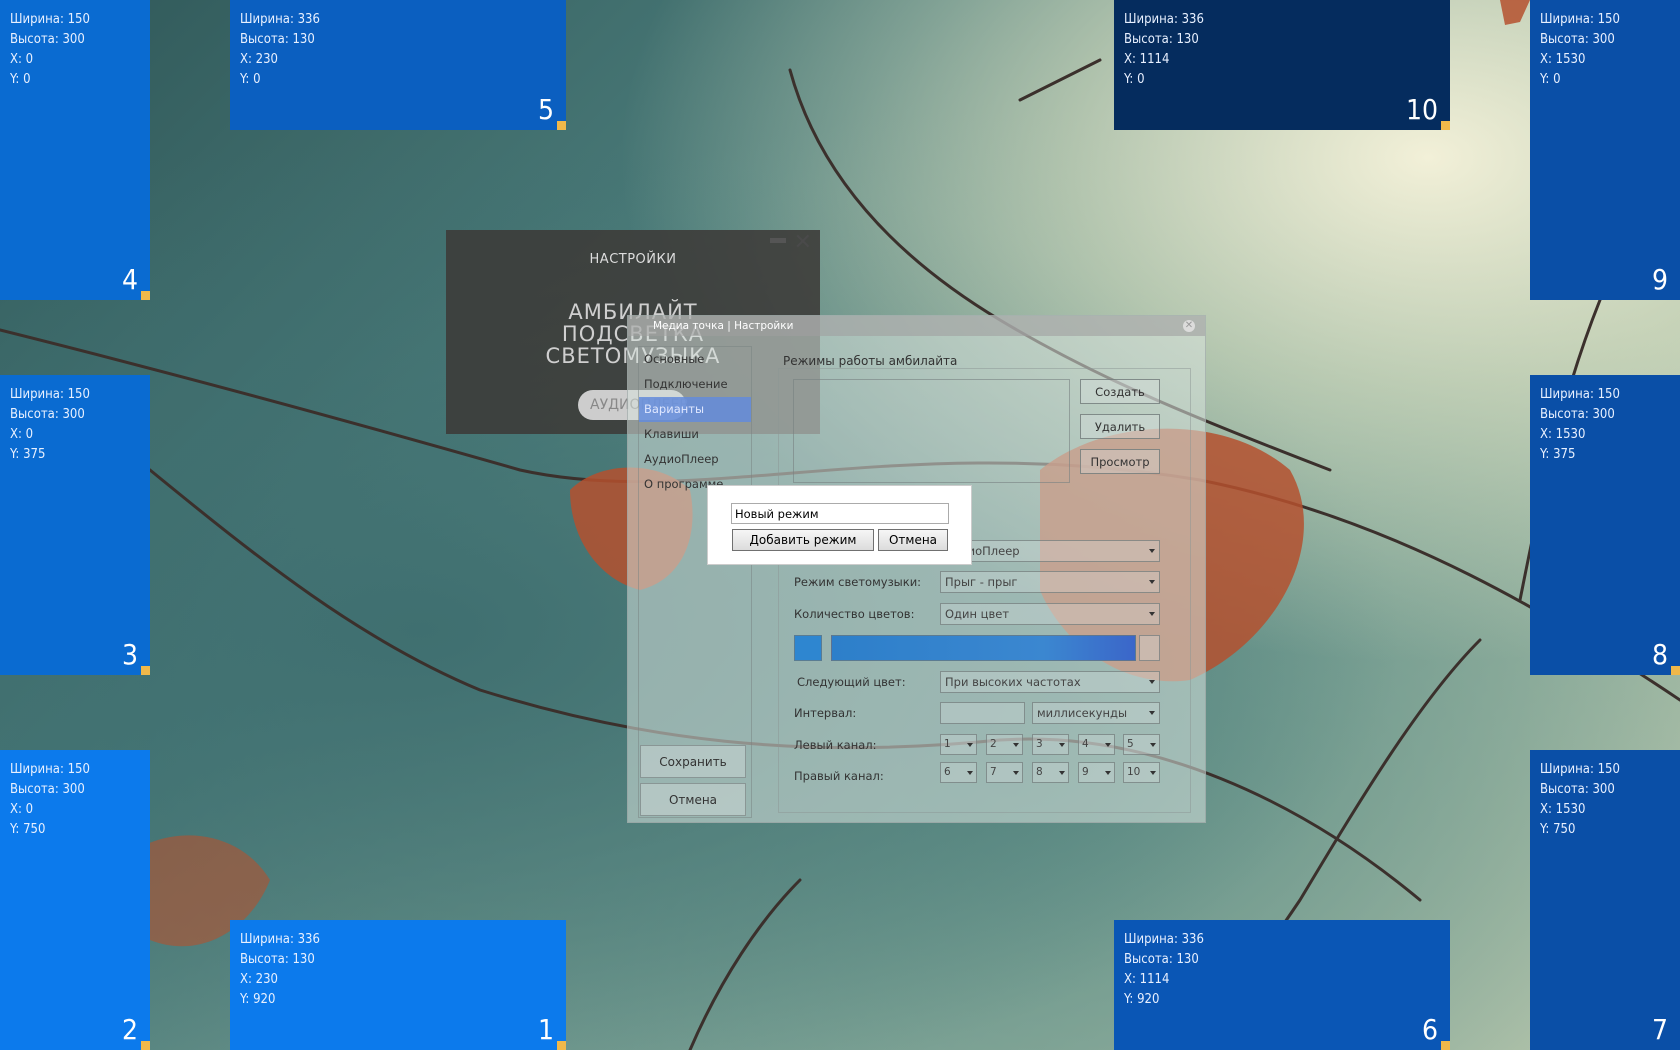  Describe the element at coordinates (1580, 424) in the screenshot. I see `zone-info: Ширина: 150 Высота: 300 X: 1530 Y: 375` at that location.